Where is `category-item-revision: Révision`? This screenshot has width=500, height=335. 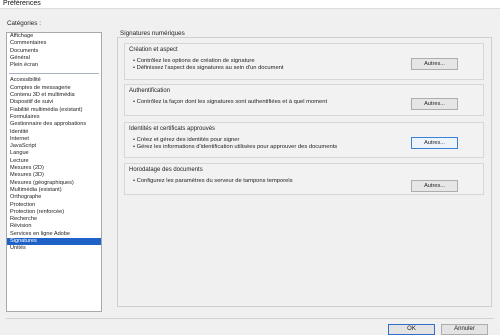 category-item-revision: Révision is located at coordinates (54, 226).